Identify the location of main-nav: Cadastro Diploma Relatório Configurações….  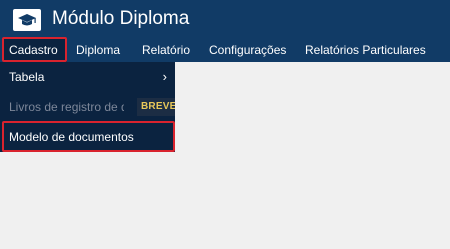
(225, 50).